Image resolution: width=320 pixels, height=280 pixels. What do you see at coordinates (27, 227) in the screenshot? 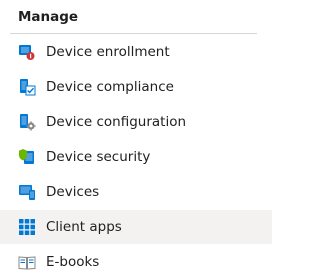
I see `client-apps-icon` at bounding box center [27, 227].